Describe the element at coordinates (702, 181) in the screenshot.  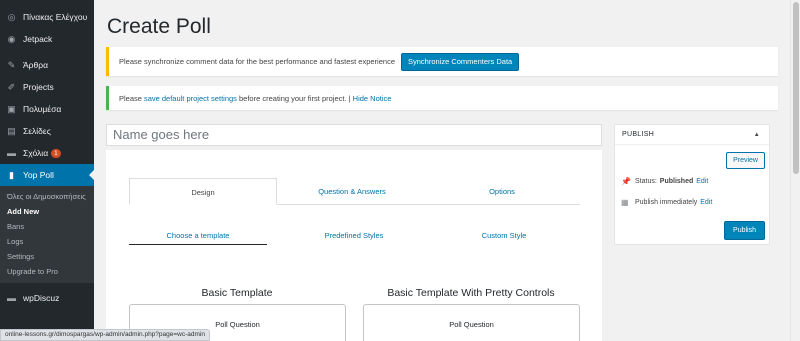
I see `status-edit-link: Edit` at that location.